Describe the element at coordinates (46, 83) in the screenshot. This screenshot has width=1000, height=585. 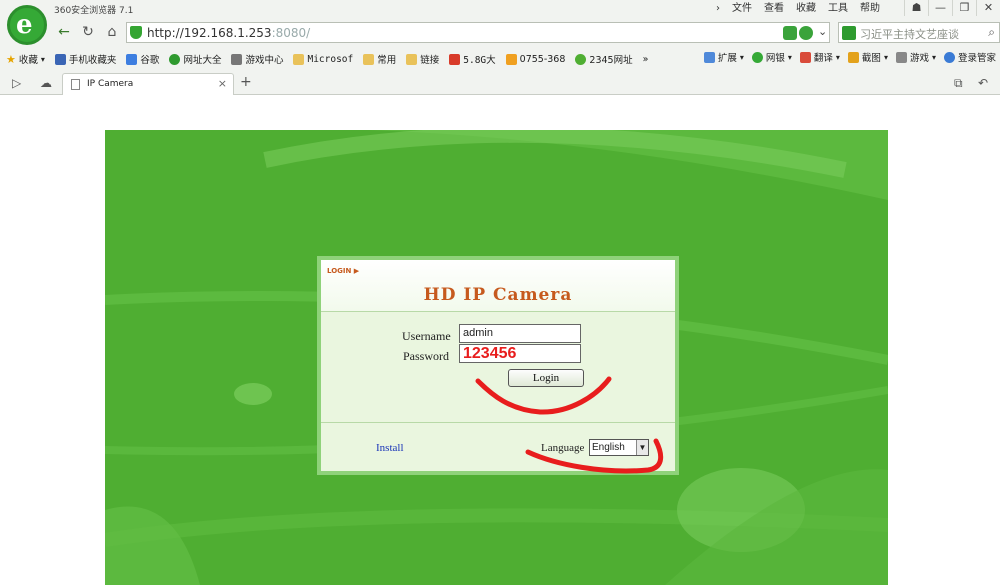
I see `cloud-icon: ☁` at that location.